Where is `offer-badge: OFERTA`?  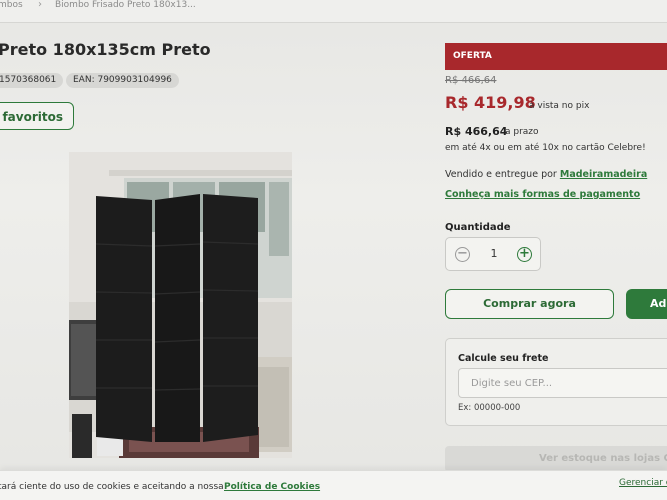 offer-badge: OFERTA is located at coordinates (556, 56).